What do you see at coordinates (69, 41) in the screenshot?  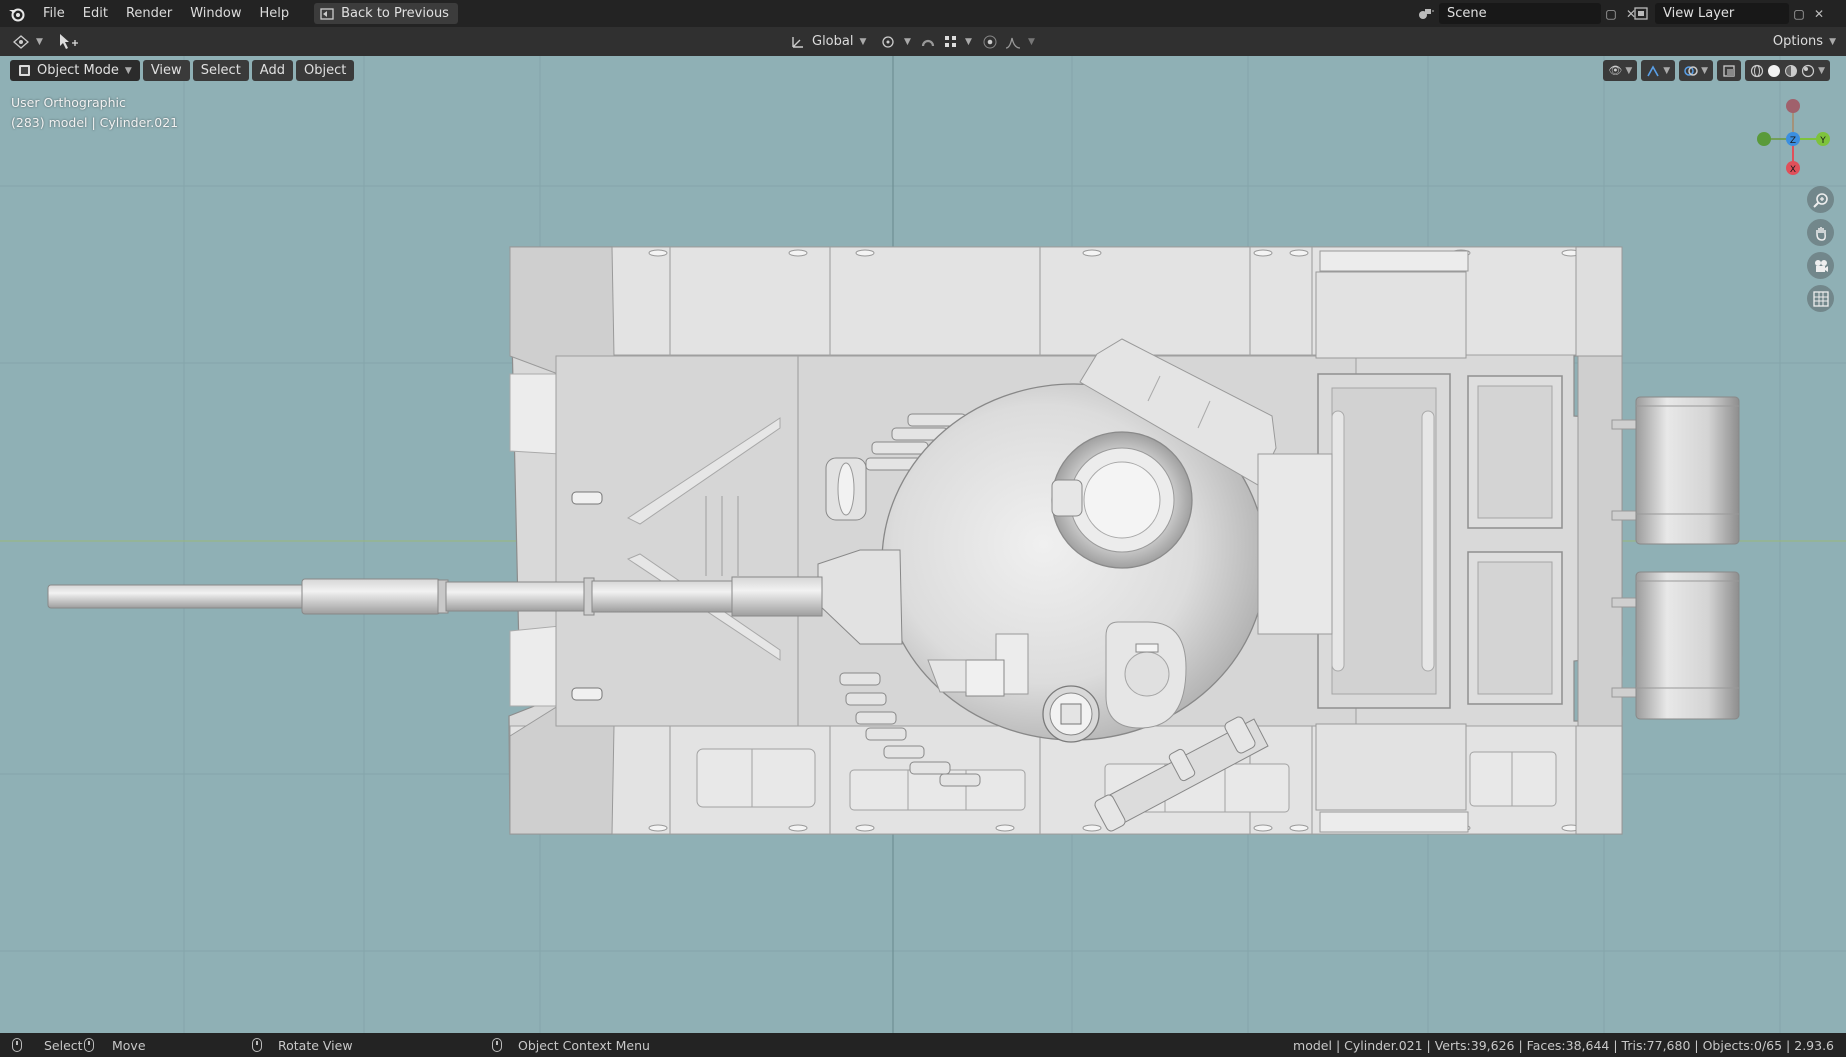 I see `select-tool-icon` at bounding box center [69, 41].